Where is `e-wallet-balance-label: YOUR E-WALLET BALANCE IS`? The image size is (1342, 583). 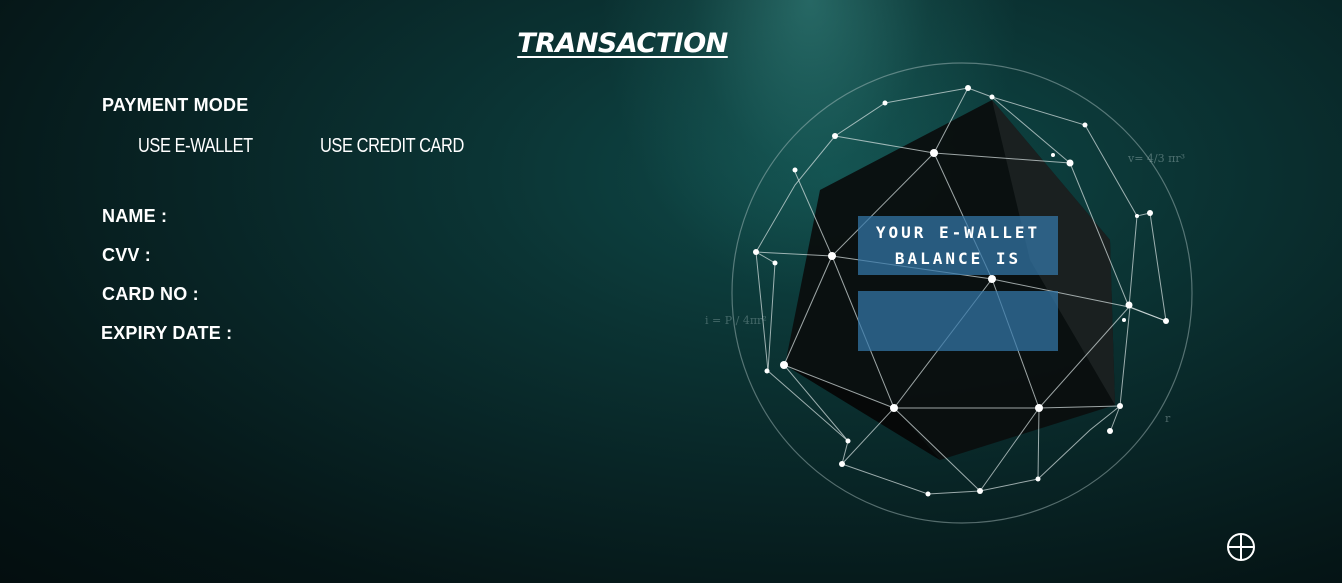 e-wallet-balance-label: YOUR E-WALLET BALANCE IS is located at coordinates (958, 245).